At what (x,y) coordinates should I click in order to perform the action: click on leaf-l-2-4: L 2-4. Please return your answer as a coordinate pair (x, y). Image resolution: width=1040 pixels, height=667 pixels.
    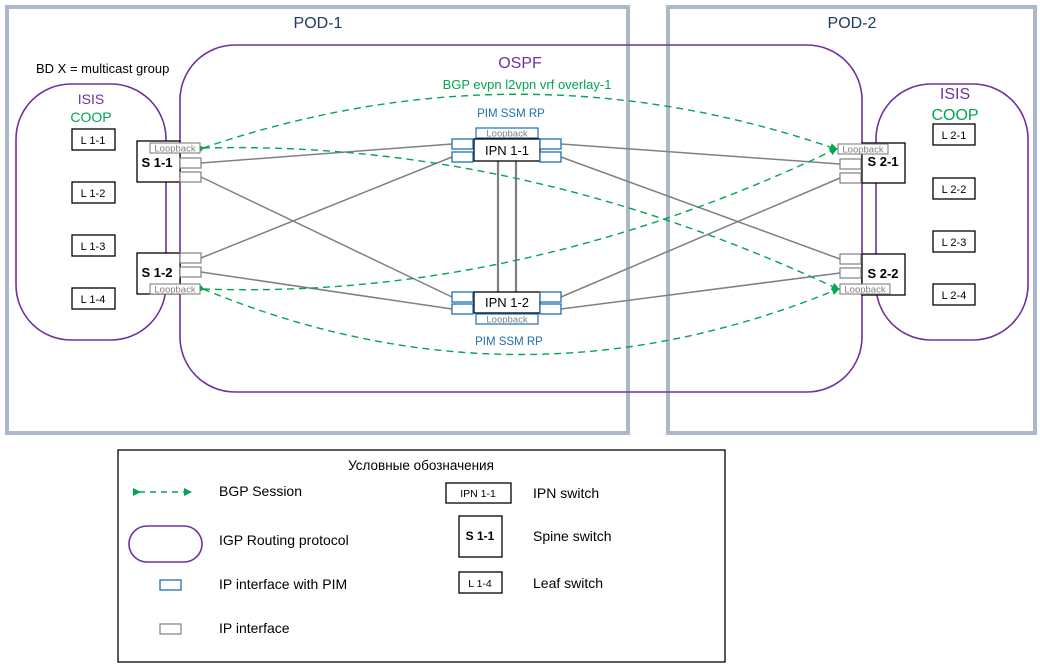
    Looking at the image, I should click on (954, 294).